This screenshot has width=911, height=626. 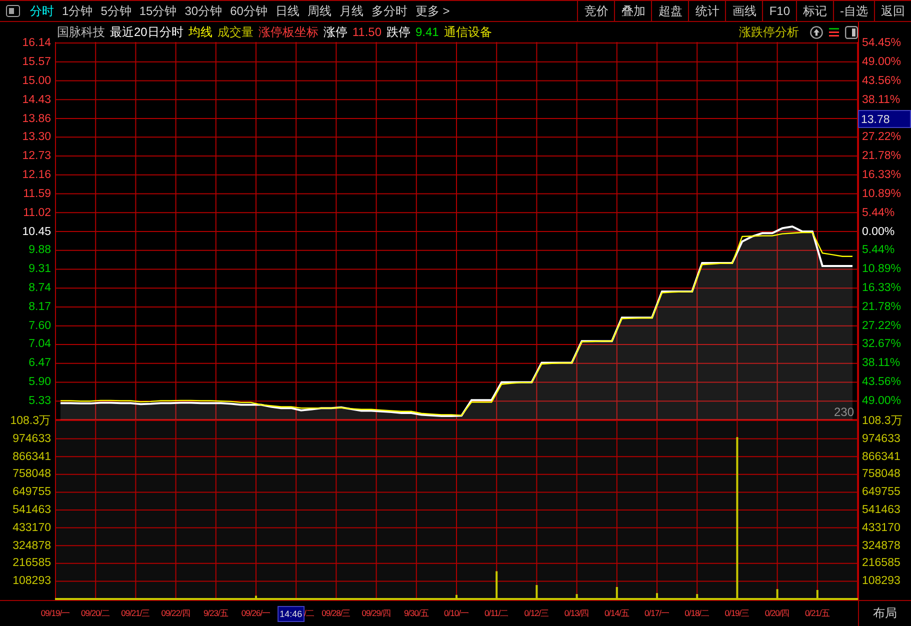 I want to click on tab: 日线, so click(x=287, y=11).